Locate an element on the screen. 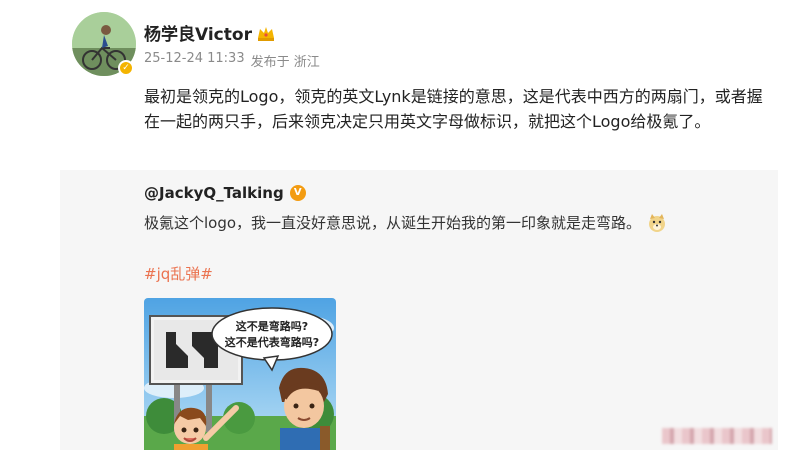 The image size is (800, 450). author-name: 杨学良Victor is located at coordinates (198, 32).